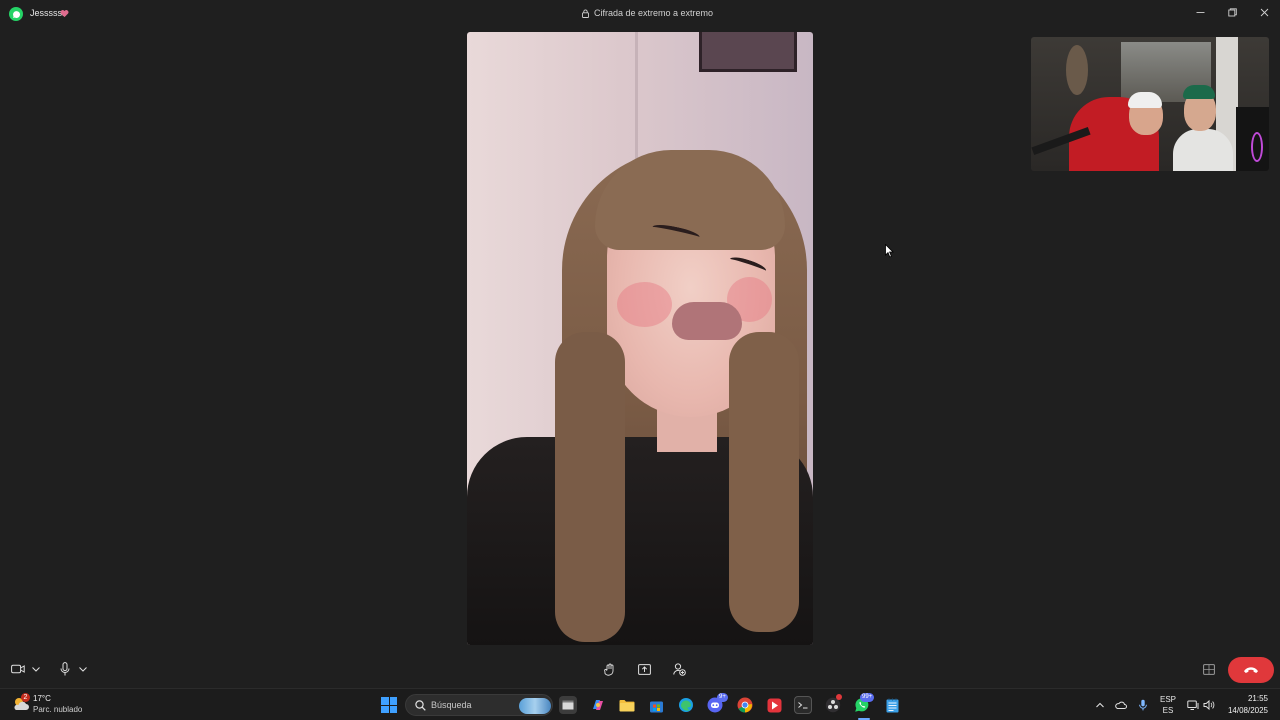 The height and width of the screenshot is (720, 1280). What do you see at coordinates (1143, 705) in the screenshot?
I see `microphone-in-use-icon` at bounding box center [1143, 705].